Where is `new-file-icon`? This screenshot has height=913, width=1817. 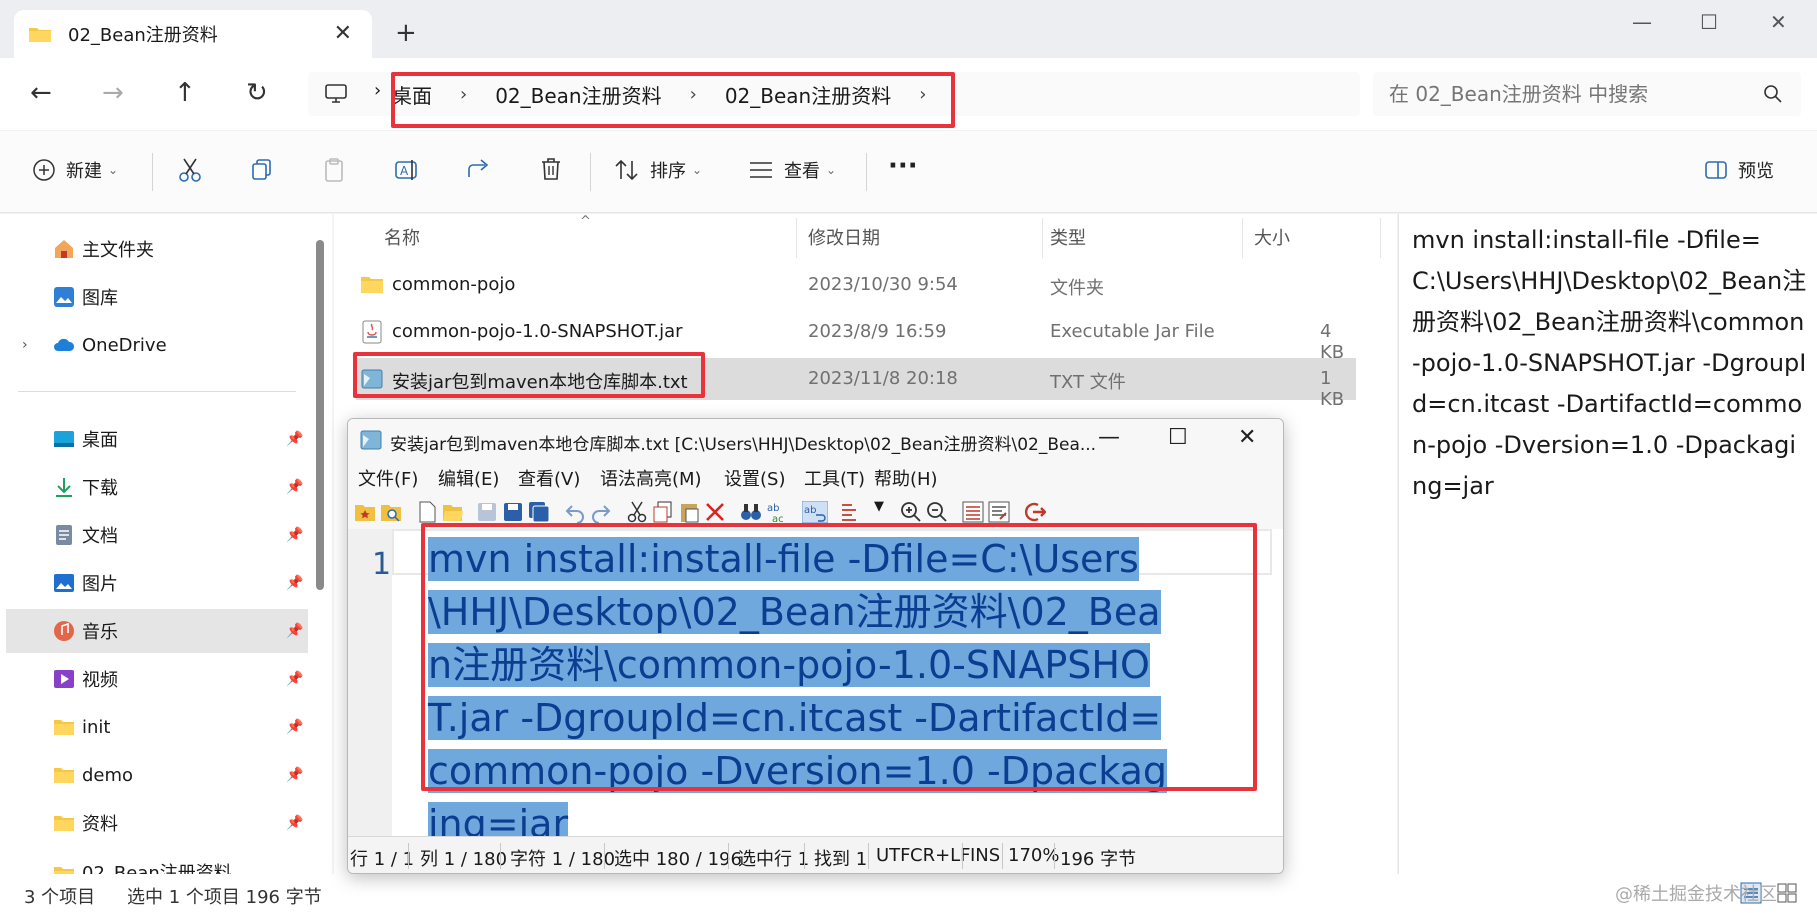 new-file-icon is located at coordinates (427, 512).